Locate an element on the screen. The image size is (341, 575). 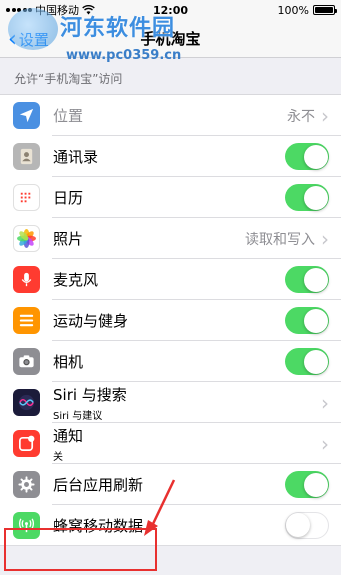
row-label: 日历 is located at coordinates (68, 198).